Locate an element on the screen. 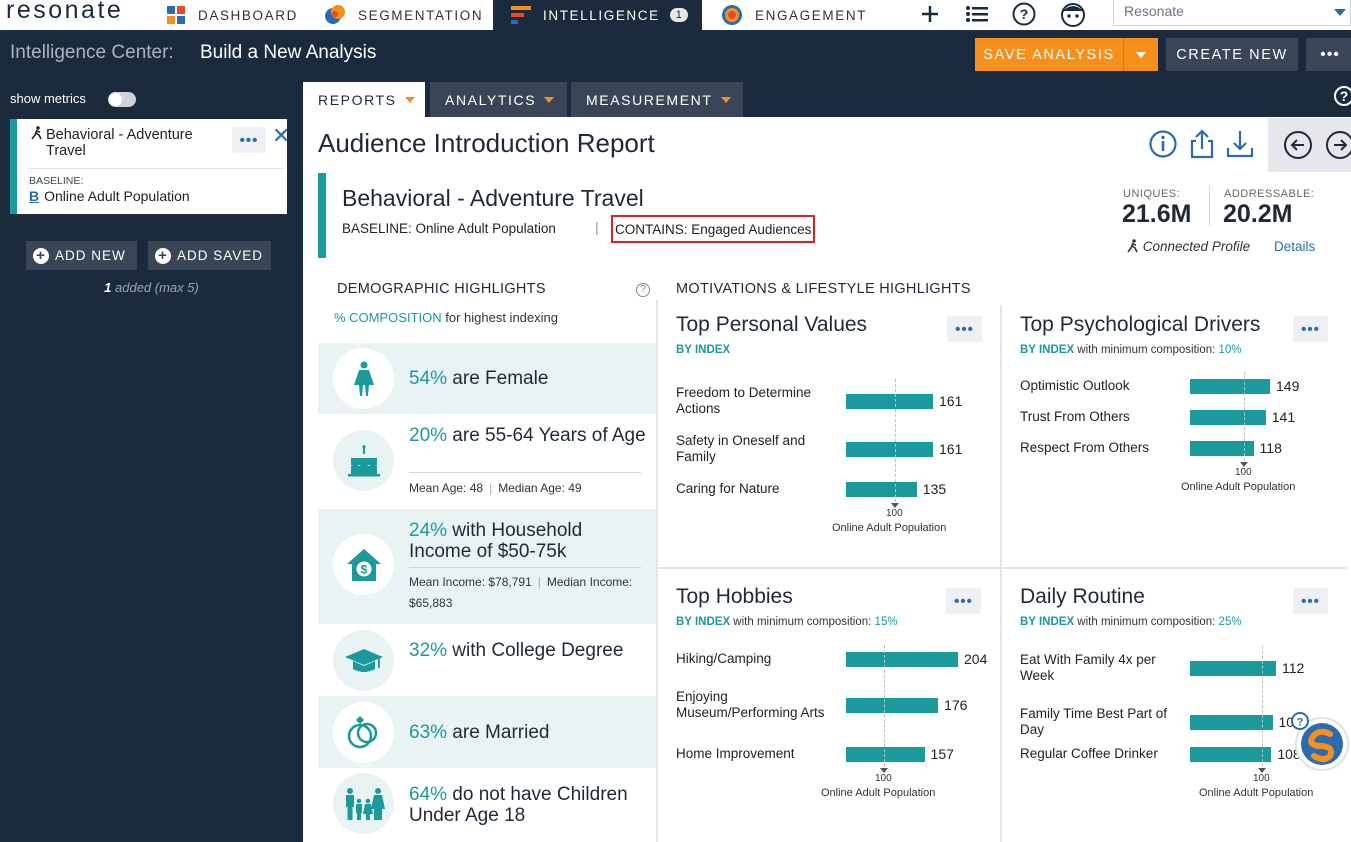 The width and height of the screenshot is (1351, 842). index-value: 118 is located at coordinates (1270, 448).